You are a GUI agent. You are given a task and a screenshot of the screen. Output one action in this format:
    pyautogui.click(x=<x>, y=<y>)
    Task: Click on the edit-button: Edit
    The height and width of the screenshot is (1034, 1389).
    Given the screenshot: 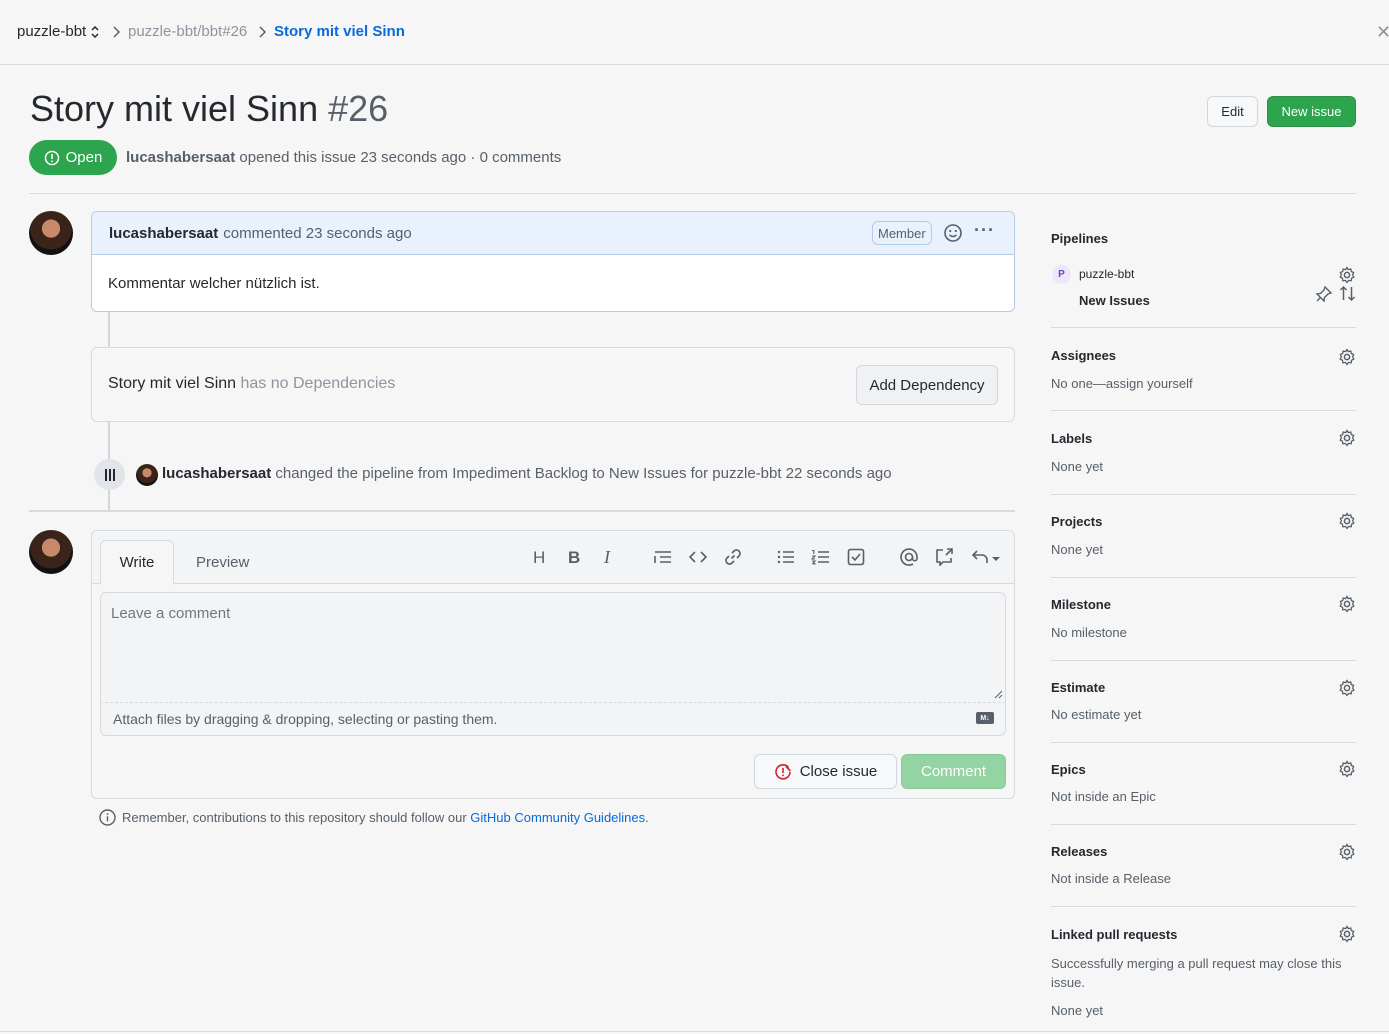 What is the action you would take?
    pyautogui.click(x=1232, y=111)
    